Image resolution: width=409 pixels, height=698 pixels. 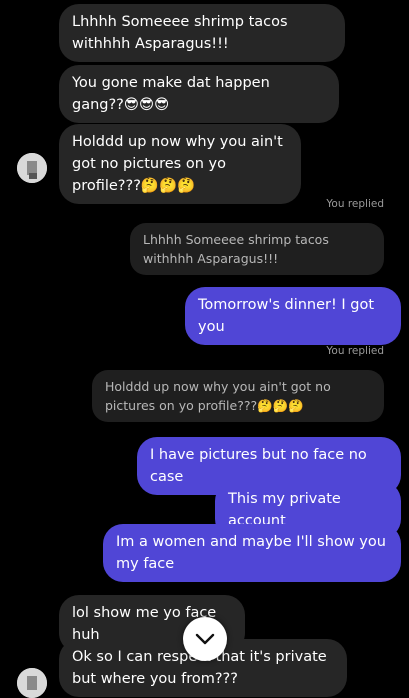 I want to click on outgoing-message: Tomorrow's dinner! I got you, so click(x=293, y=316).